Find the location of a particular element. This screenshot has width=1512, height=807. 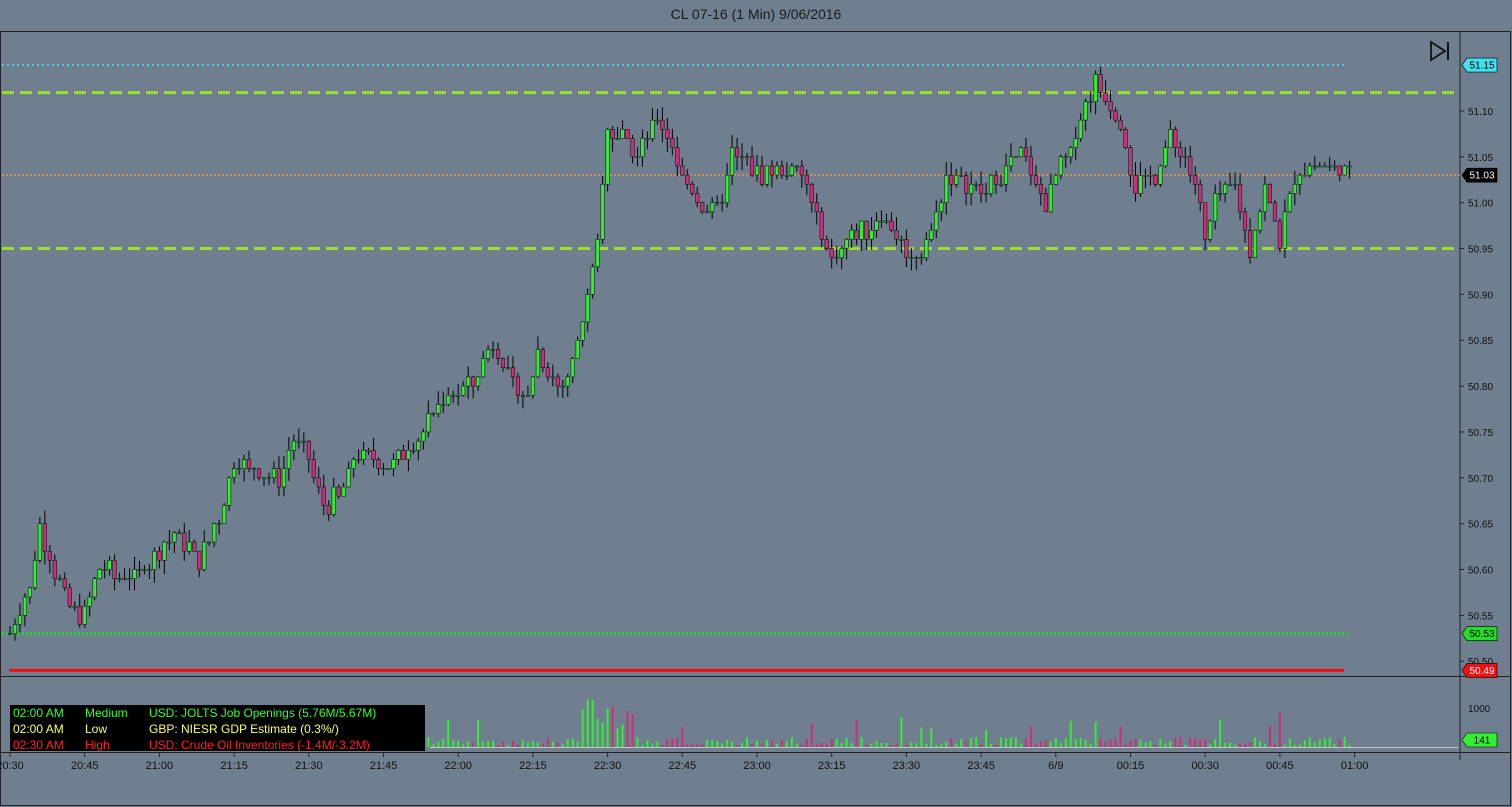

price-badge: 51.03 is located at coordinates (1479, 175).